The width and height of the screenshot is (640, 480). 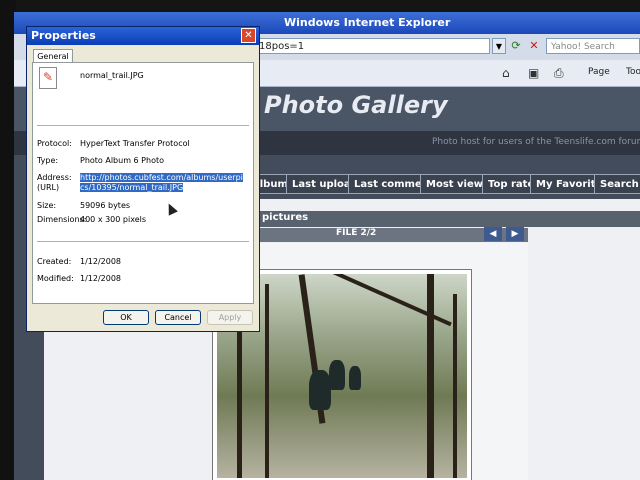 I want to click on type-value: Photo Album 6 Photo, so click(x=122, y=160).